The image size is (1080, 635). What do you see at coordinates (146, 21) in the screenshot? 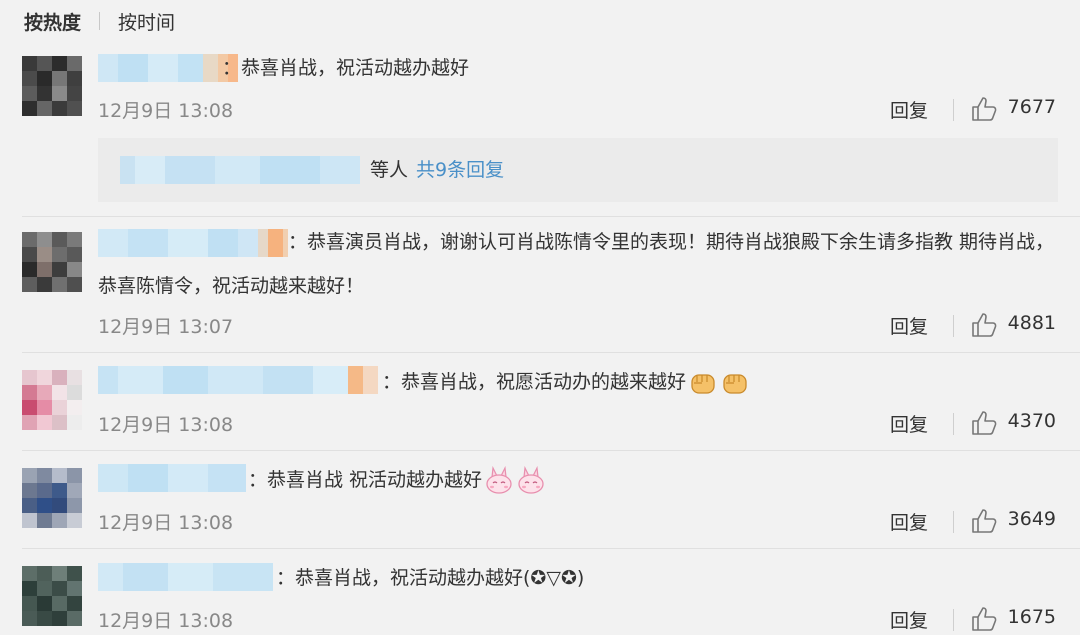
I see `sort-by-time-tab: 按时间` at bounding box center [146, 21].